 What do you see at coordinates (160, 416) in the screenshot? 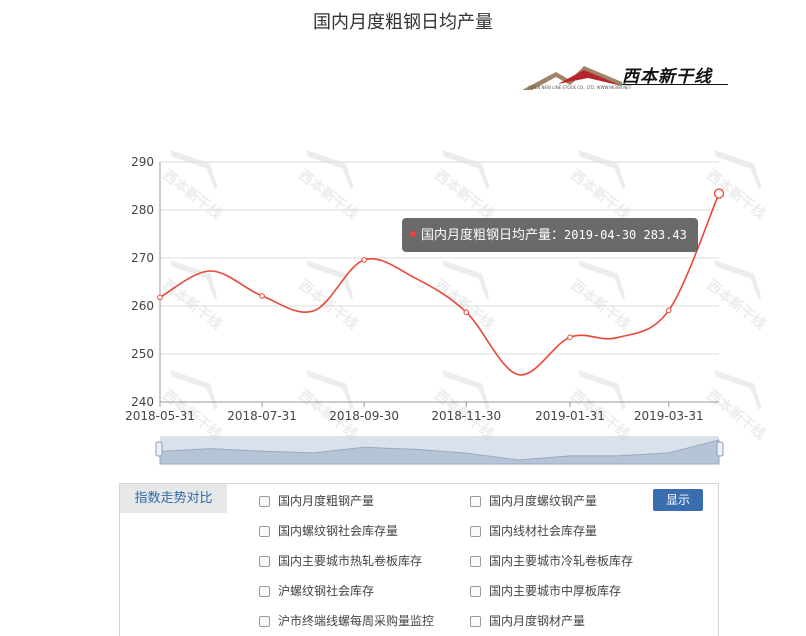
I see `x-tick-label: 2018-05-31` at bounding box center [160, 416].